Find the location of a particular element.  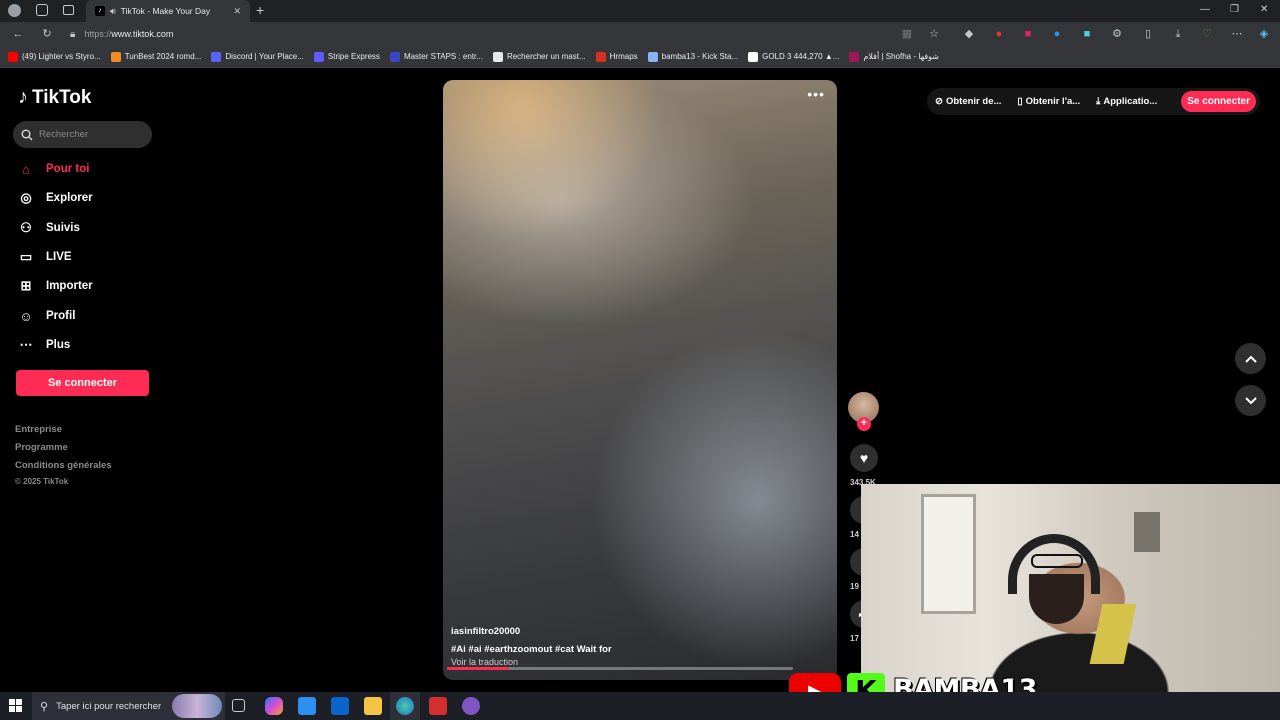

video-author: iasinfiltro20000 is located at coordinates (485, 631).